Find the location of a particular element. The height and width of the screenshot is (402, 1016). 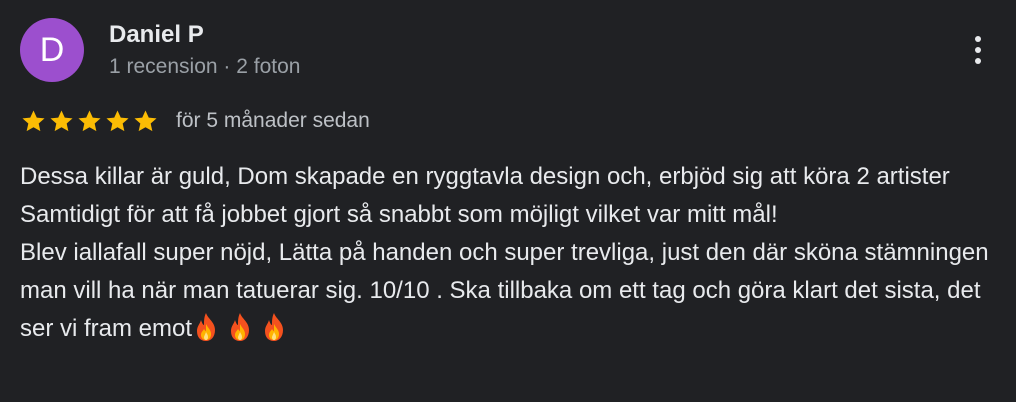

review-date: för 5 månader sedan is located at coordinates (273, 120).